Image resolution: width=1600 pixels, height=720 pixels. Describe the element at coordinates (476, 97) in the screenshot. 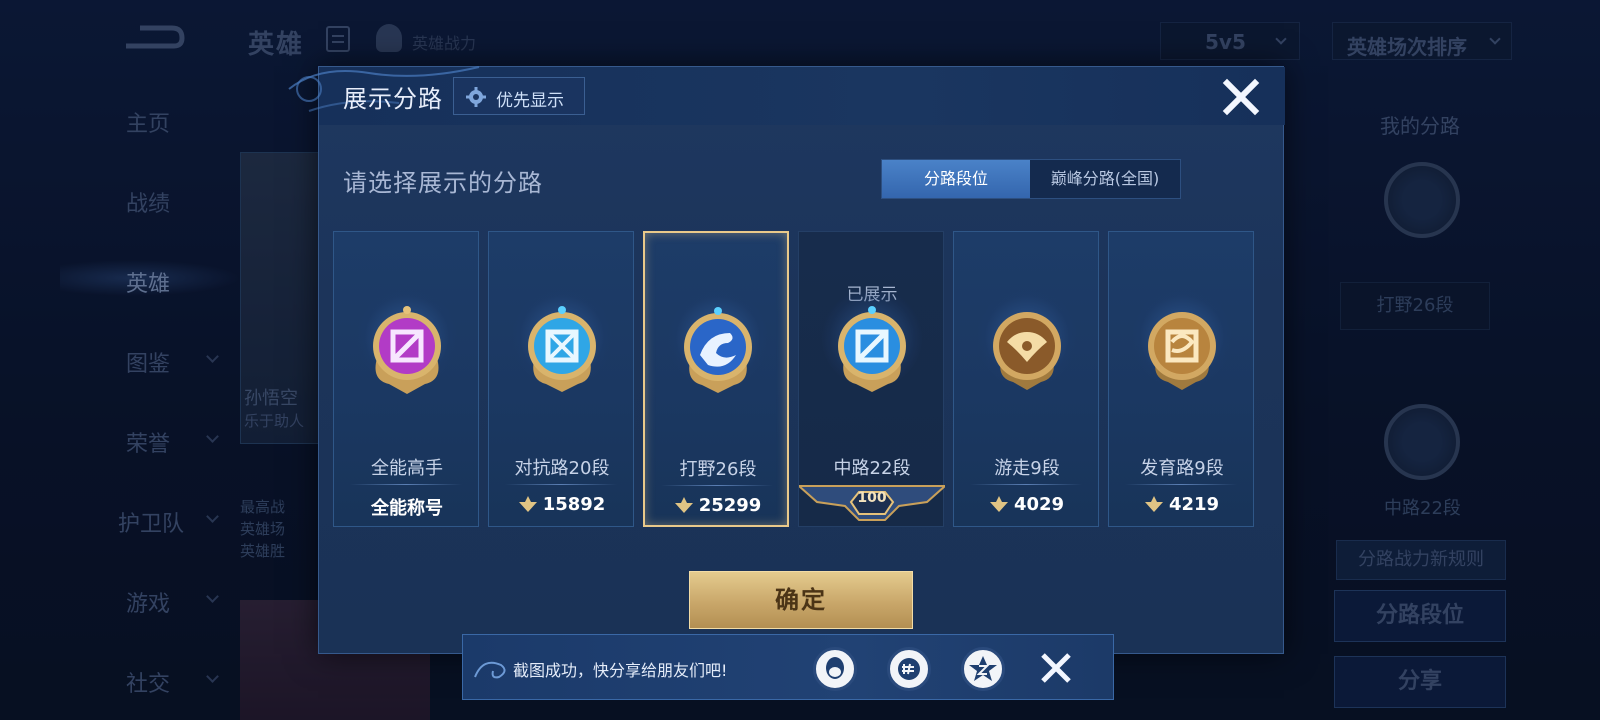

I see `gear-icon` at that location.